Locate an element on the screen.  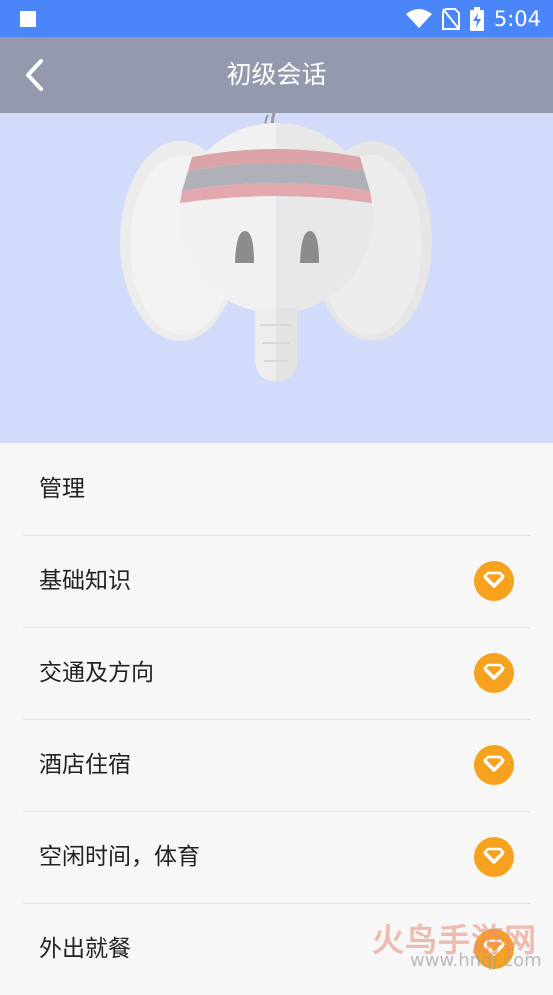
page-title: 初级会话 is located at coordinates (276, 74).